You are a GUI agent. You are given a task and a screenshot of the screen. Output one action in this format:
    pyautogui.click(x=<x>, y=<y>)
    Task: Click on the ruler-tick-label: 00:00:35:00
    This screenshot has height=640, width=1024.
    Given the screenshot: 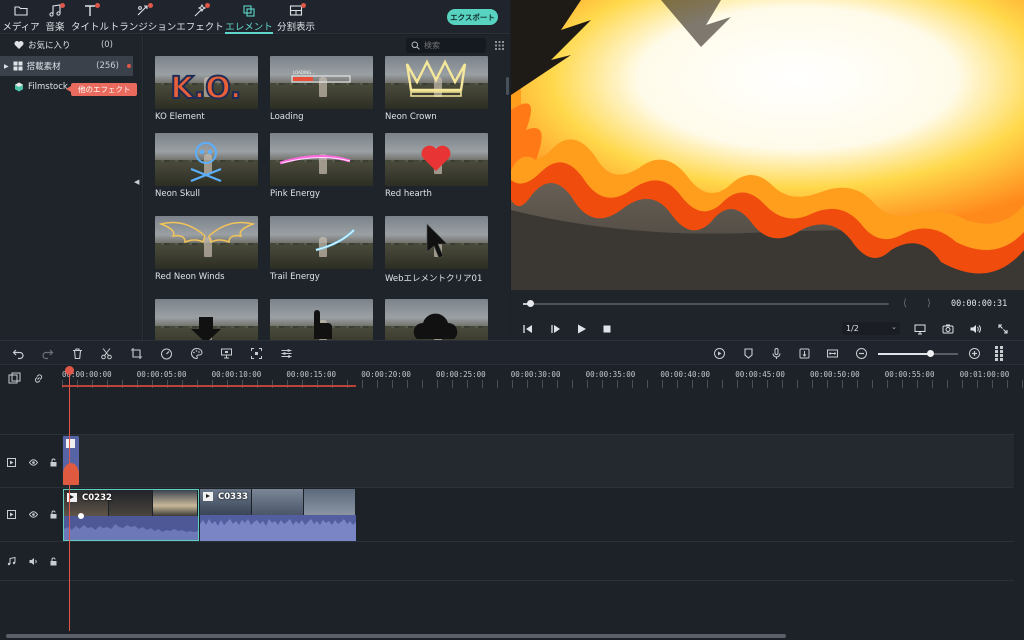 What is the action you would take?
    pyautogui.click(x=610, y=374)
    